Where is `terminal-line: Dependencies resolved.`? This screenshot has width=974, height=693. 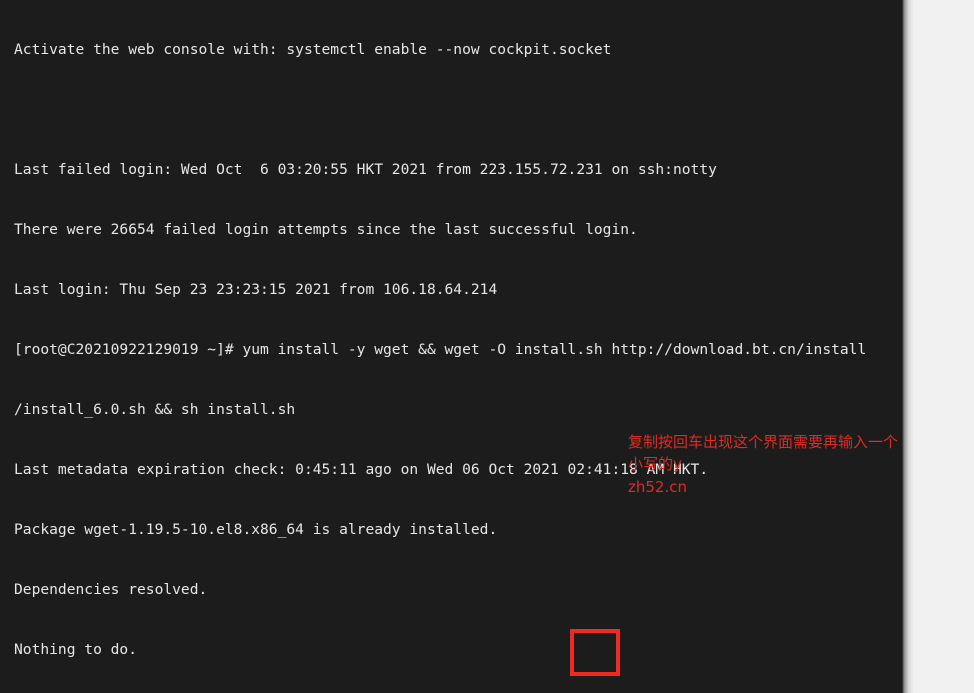 terminal-line: Dependencies resolved. is located at coordinates (111, 589).